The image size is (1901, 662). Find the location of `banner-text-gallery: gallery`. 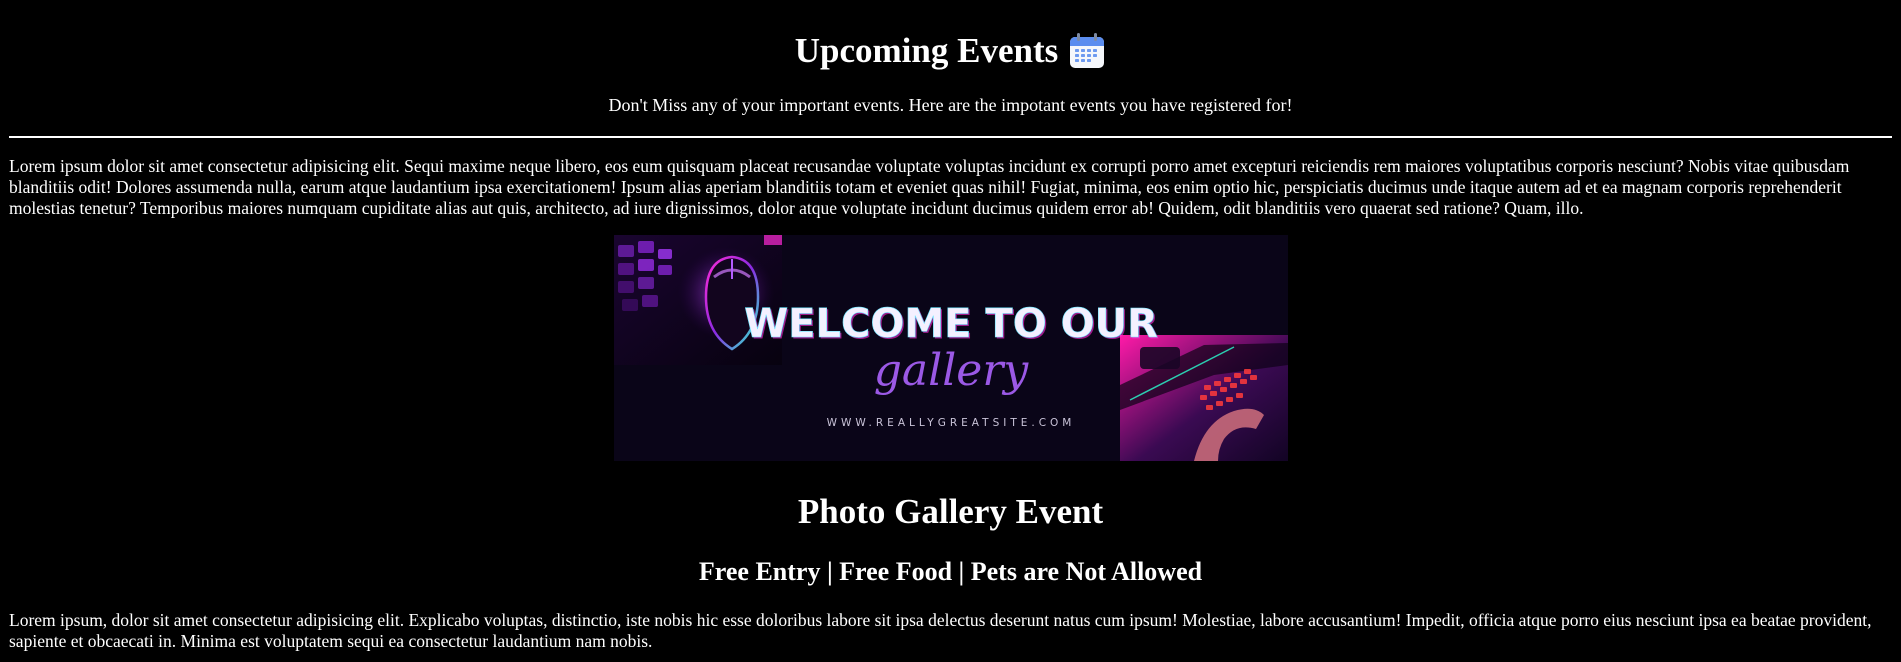

banner-text-gallery: gallery is located at coordinates (951, 370).